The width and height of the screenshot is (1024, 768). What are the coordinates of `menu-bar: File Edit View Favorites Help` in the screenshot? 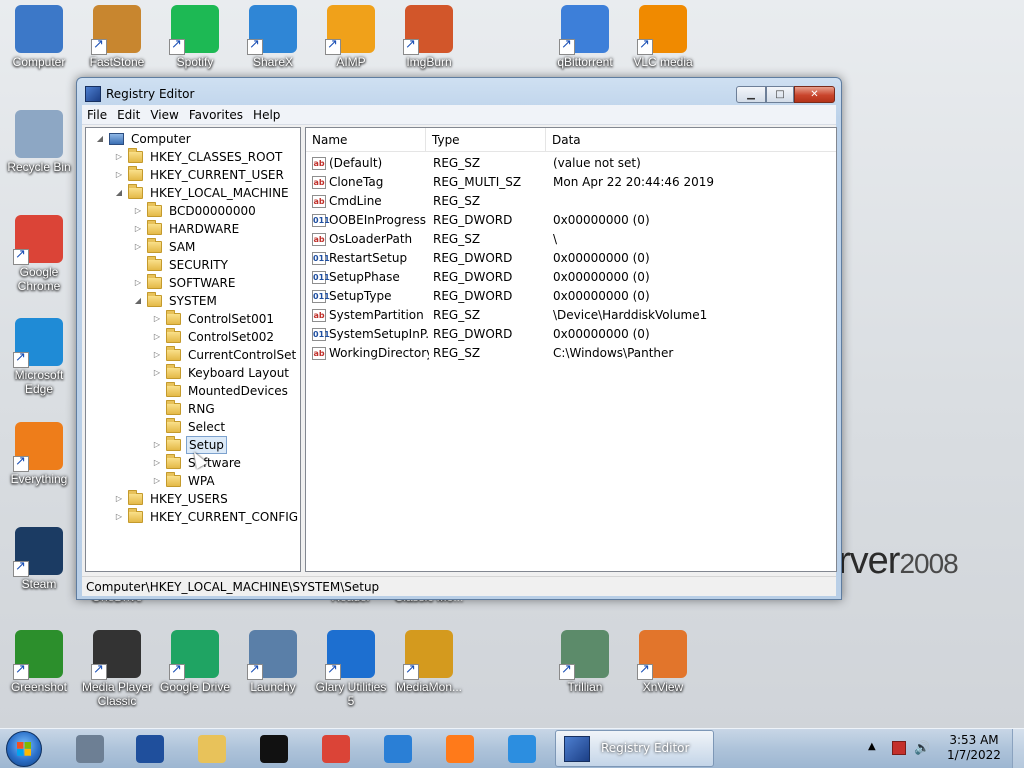 It's located at (459, 115).